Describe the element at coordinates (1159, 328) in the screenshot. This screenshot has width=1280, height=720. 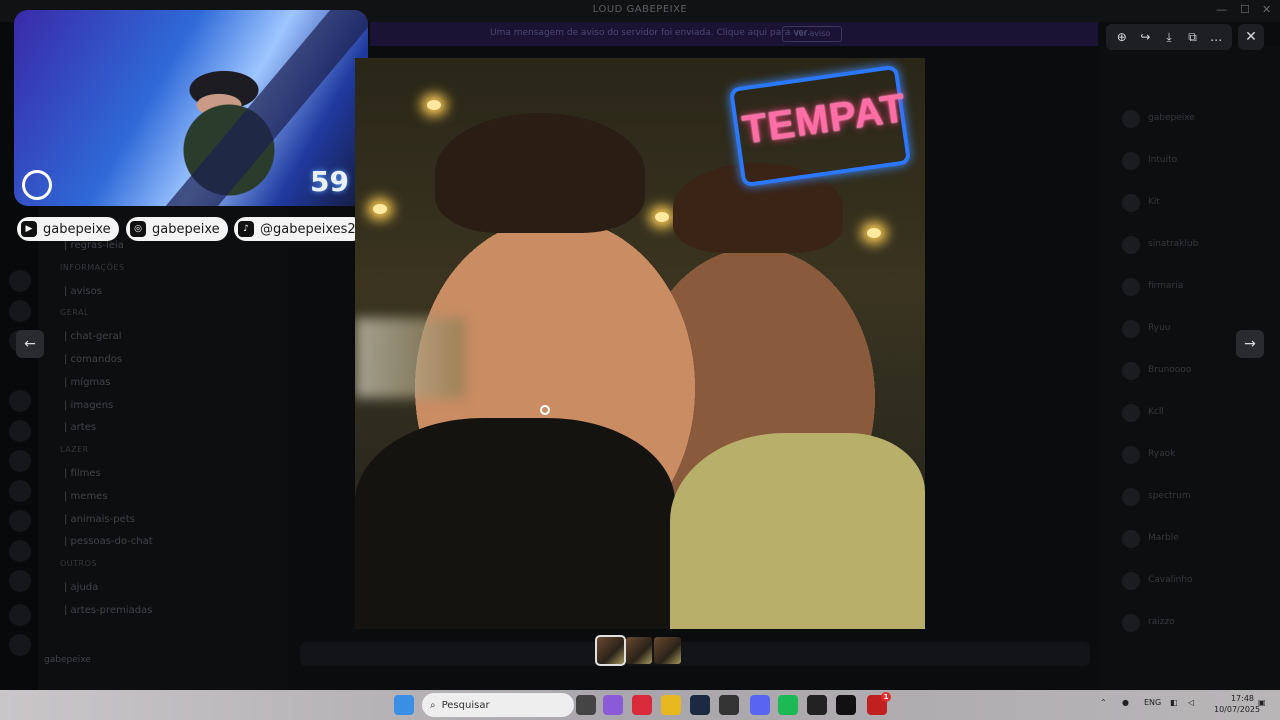
I see `member-name: Ryuu` at that location.